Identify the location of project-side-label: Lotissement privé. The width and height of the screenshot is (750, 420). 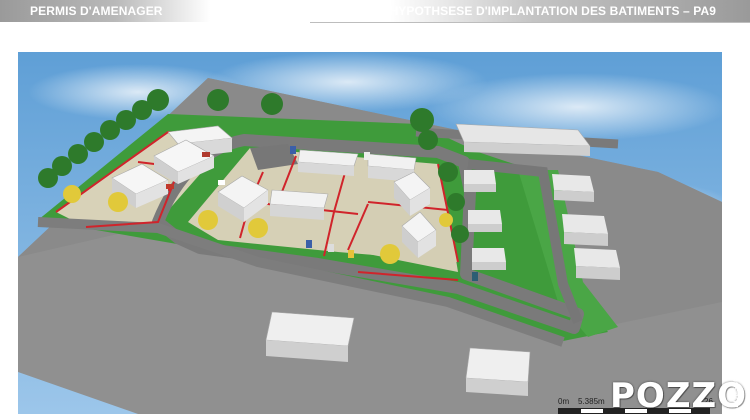
(735, 368).